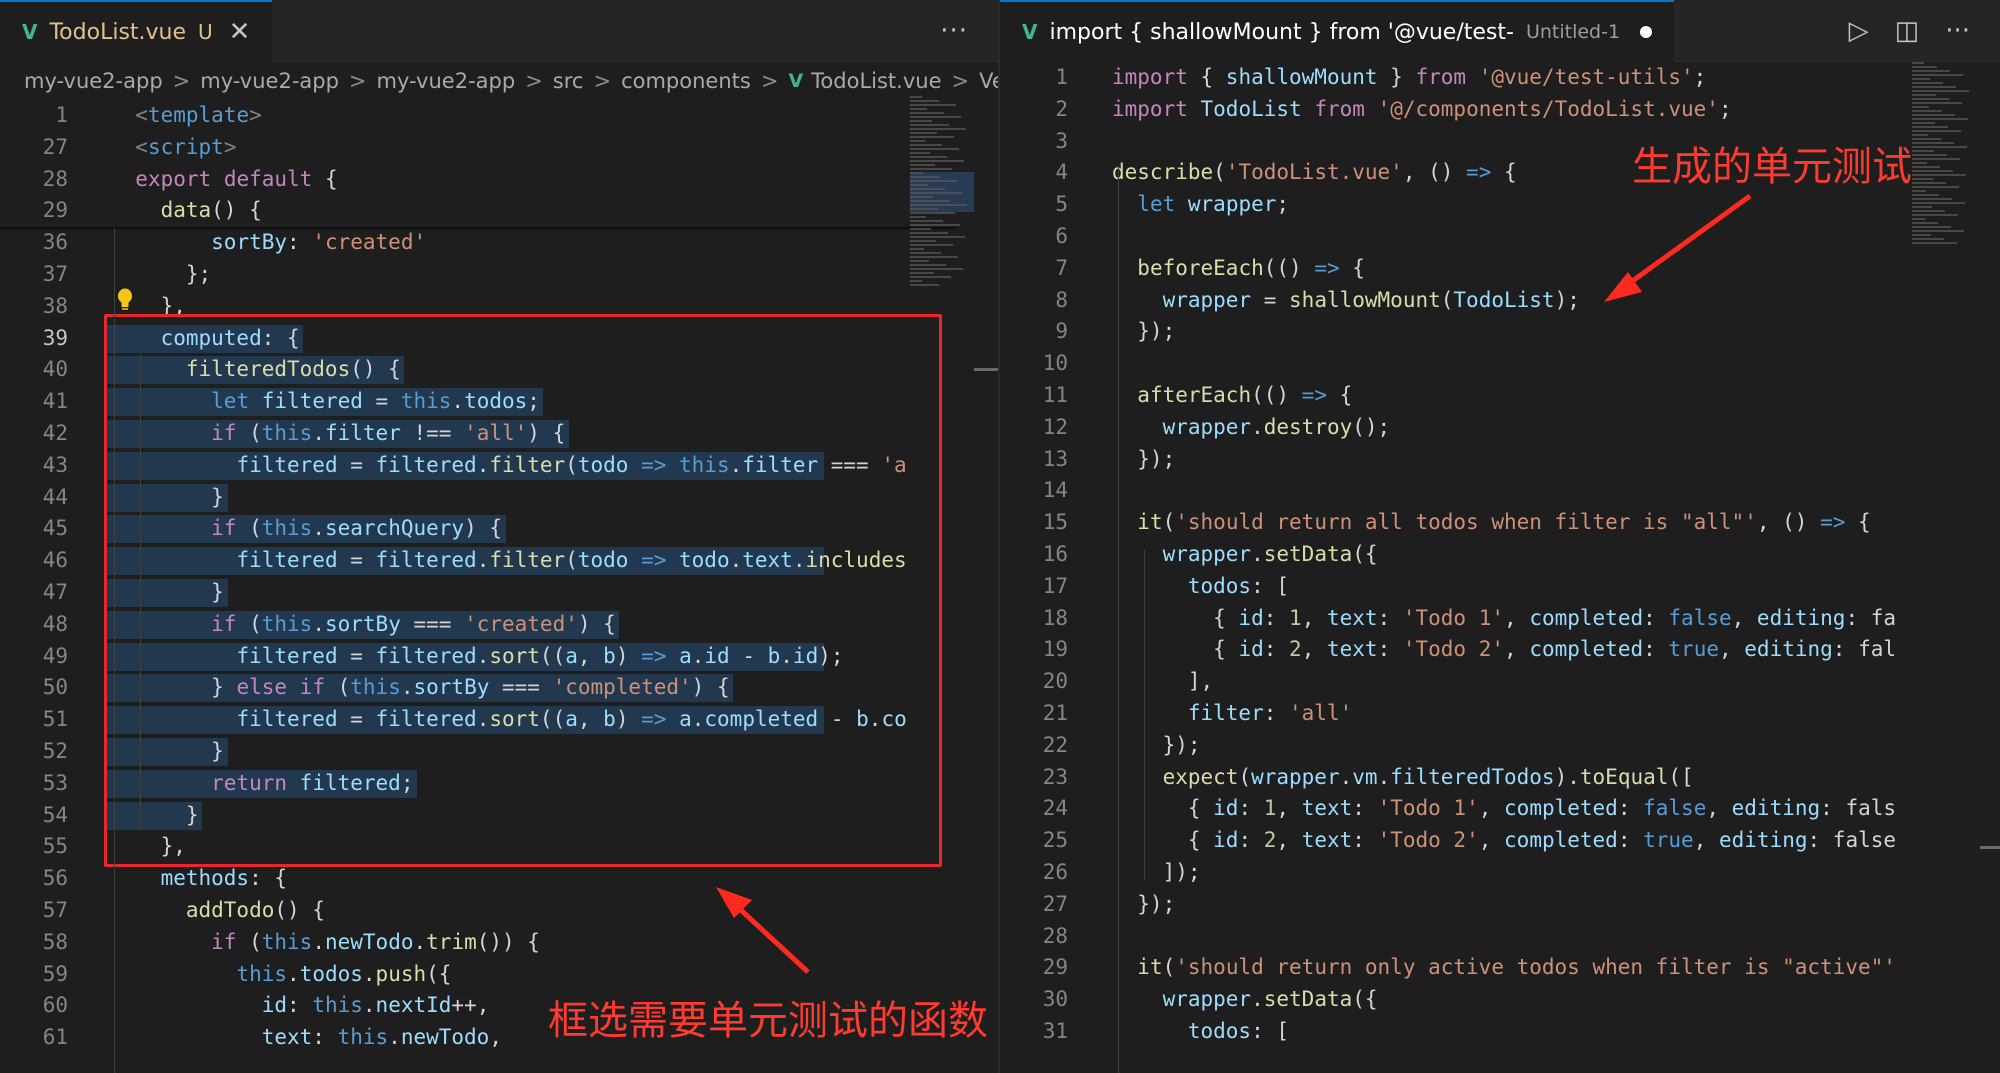  I want to click on arrow-to-selection, so click(763, 930).